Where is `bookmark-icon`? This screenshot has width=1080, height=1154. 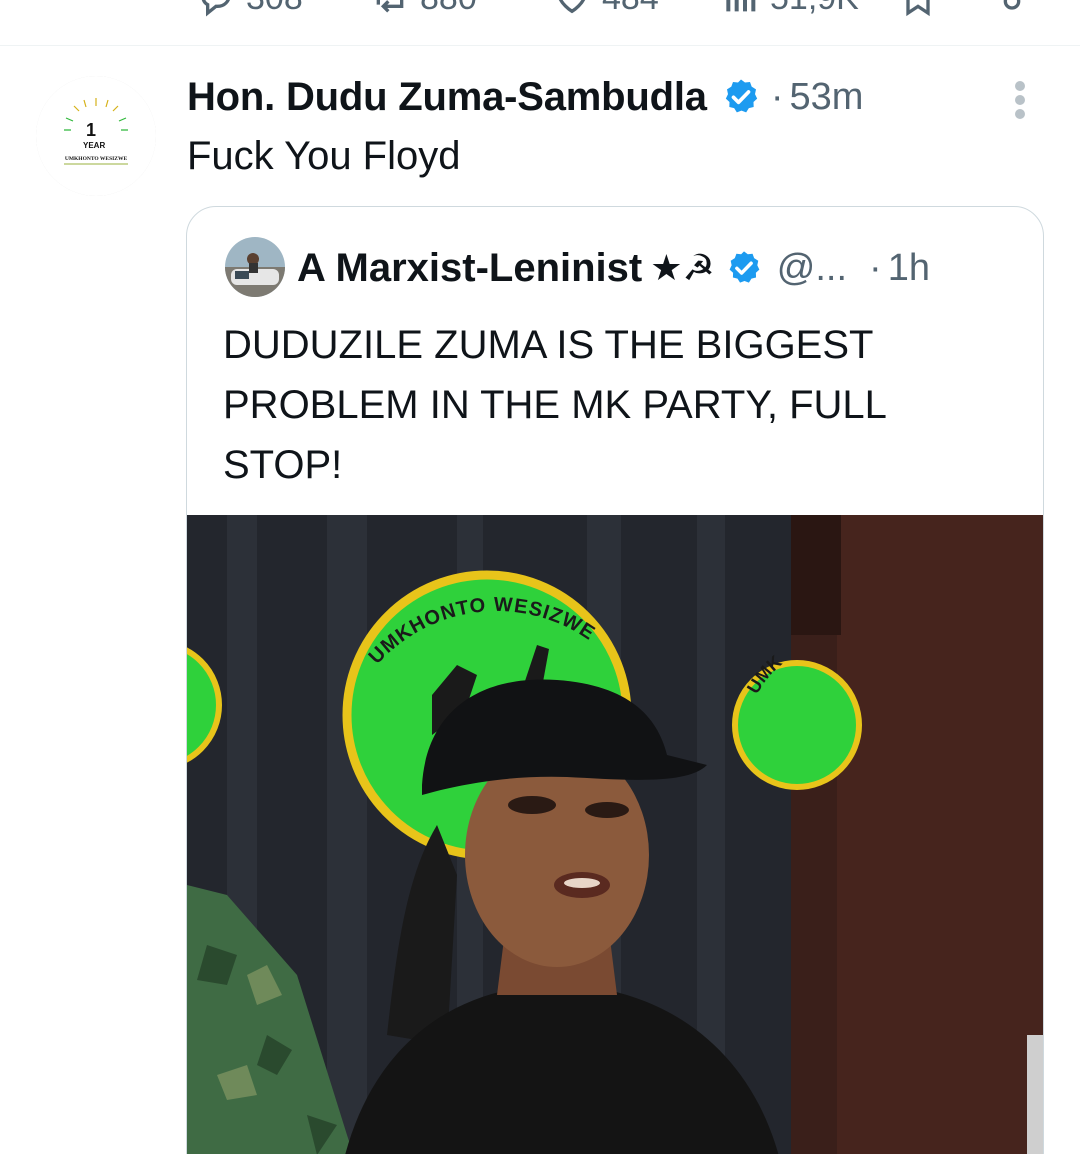
bookmark-icon is located at coordinates (918, 8).